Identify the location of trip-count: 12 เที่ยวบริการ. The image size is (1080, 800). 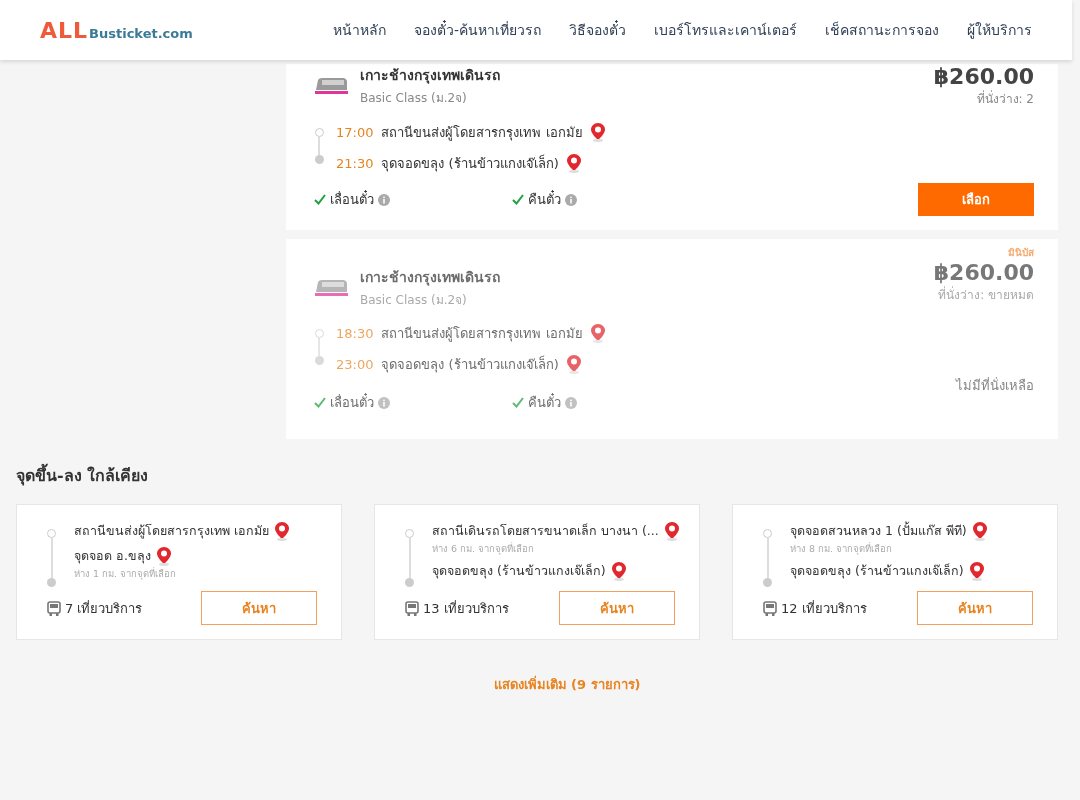
(824, 608).